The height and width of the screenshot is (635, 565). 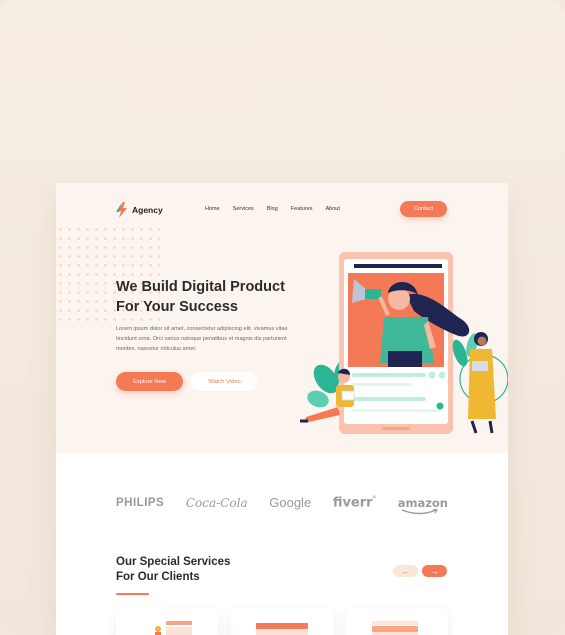 I want to click on arrow-right-icon: →, so click(x=434, y=571).